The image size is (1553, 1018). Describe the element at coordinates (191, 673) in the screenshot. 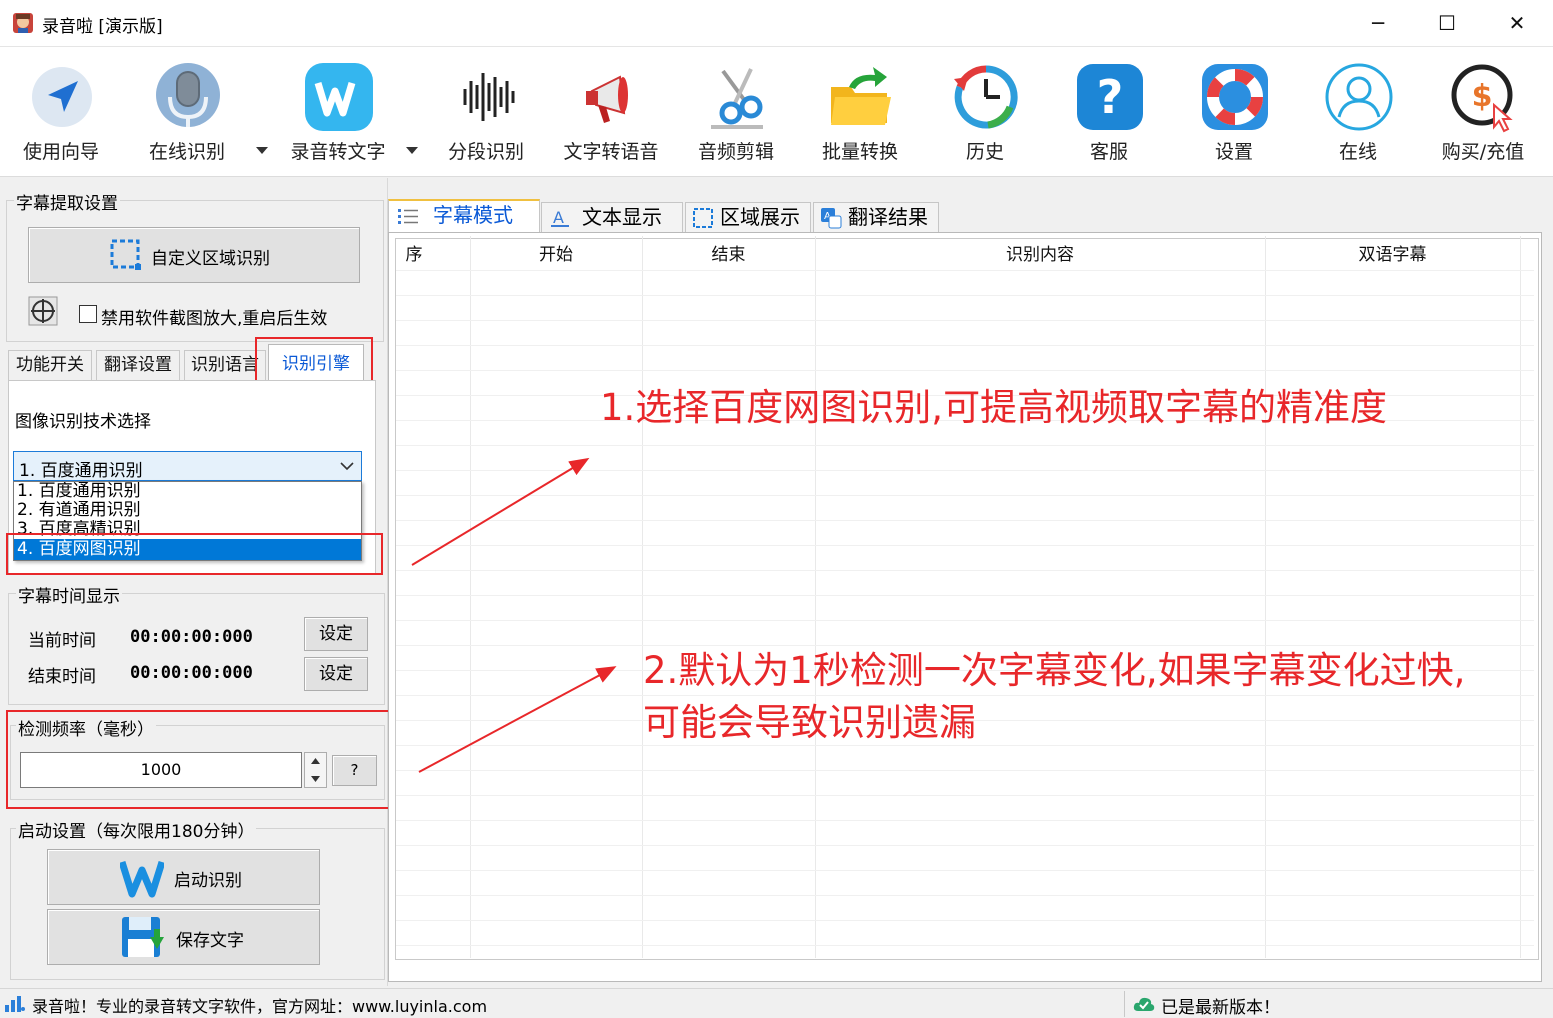

I see `end-time-value: 00:00:00:000` at that location.